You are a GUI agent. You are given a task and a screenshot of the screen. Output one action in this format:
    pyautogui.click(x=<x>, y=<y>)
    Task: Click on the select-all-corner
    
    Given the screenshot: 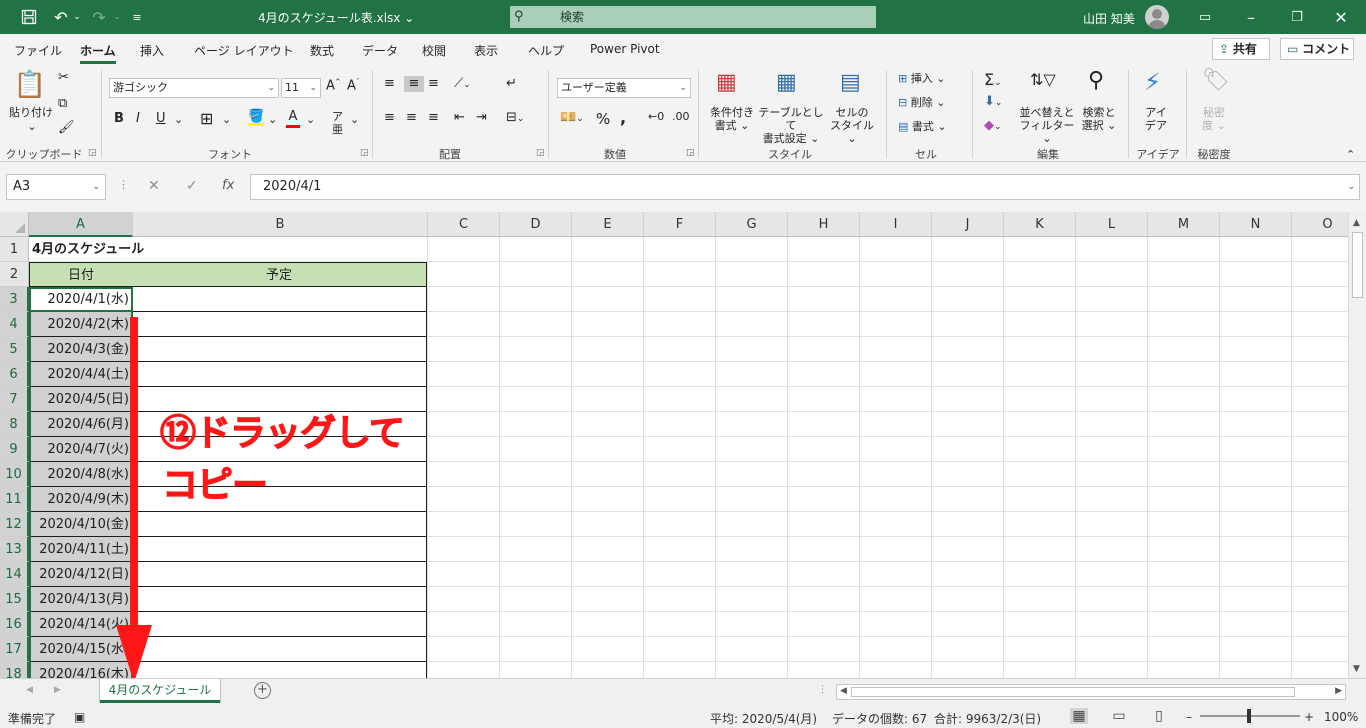 What is the action you would take?
    pyautogui.click(x=14, y=224)
    